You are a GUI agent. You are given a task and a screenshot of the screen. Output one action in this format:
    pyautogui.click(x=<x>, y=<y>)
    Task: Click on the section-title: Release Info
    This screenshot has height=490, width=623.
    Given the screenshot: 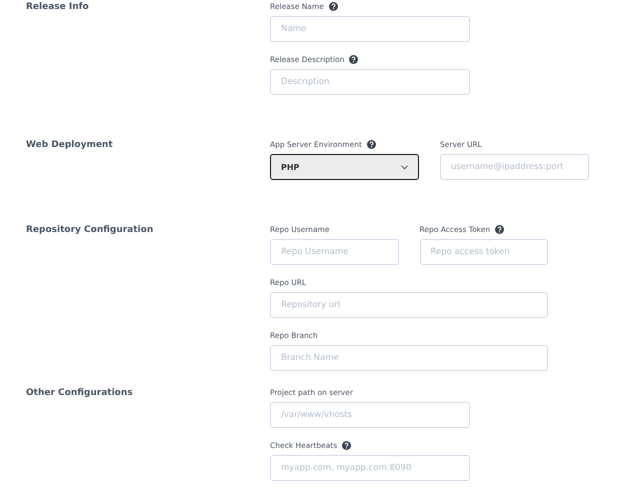 What is the action you would take?
    pyautogui.click(x=58, y=7)
    